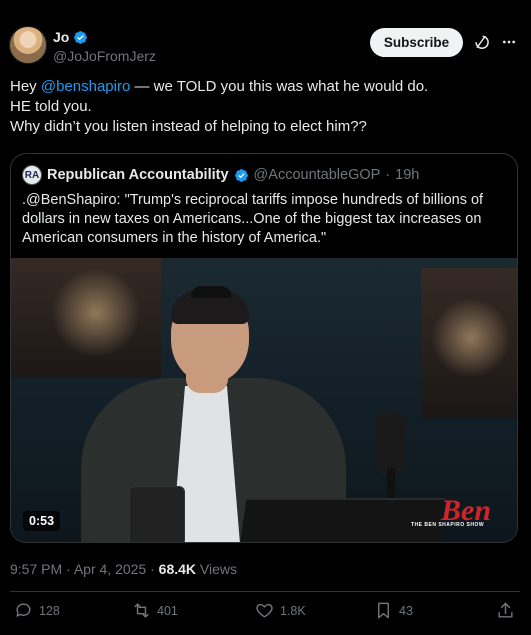  What do you see at coordinates (155, 610) in the screenshot?
I see `repost-button: 401` at bounding box center [155, 610].